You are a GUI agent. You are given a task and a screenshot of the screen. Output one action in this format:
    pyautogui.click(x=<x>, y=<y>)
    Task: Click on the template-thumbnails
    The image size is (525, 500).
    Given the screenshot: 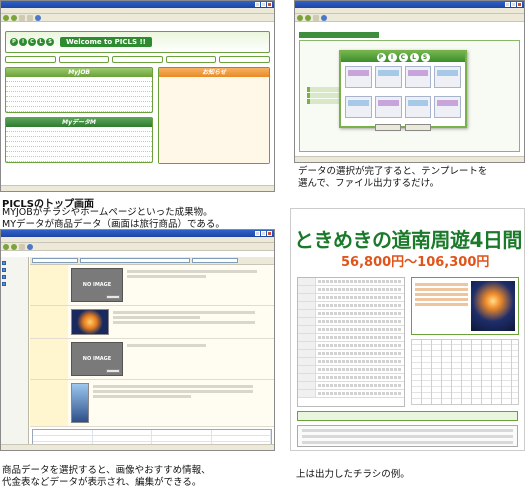 What is the action you would take?
    pyautogui.click(x=403, y=107)
    